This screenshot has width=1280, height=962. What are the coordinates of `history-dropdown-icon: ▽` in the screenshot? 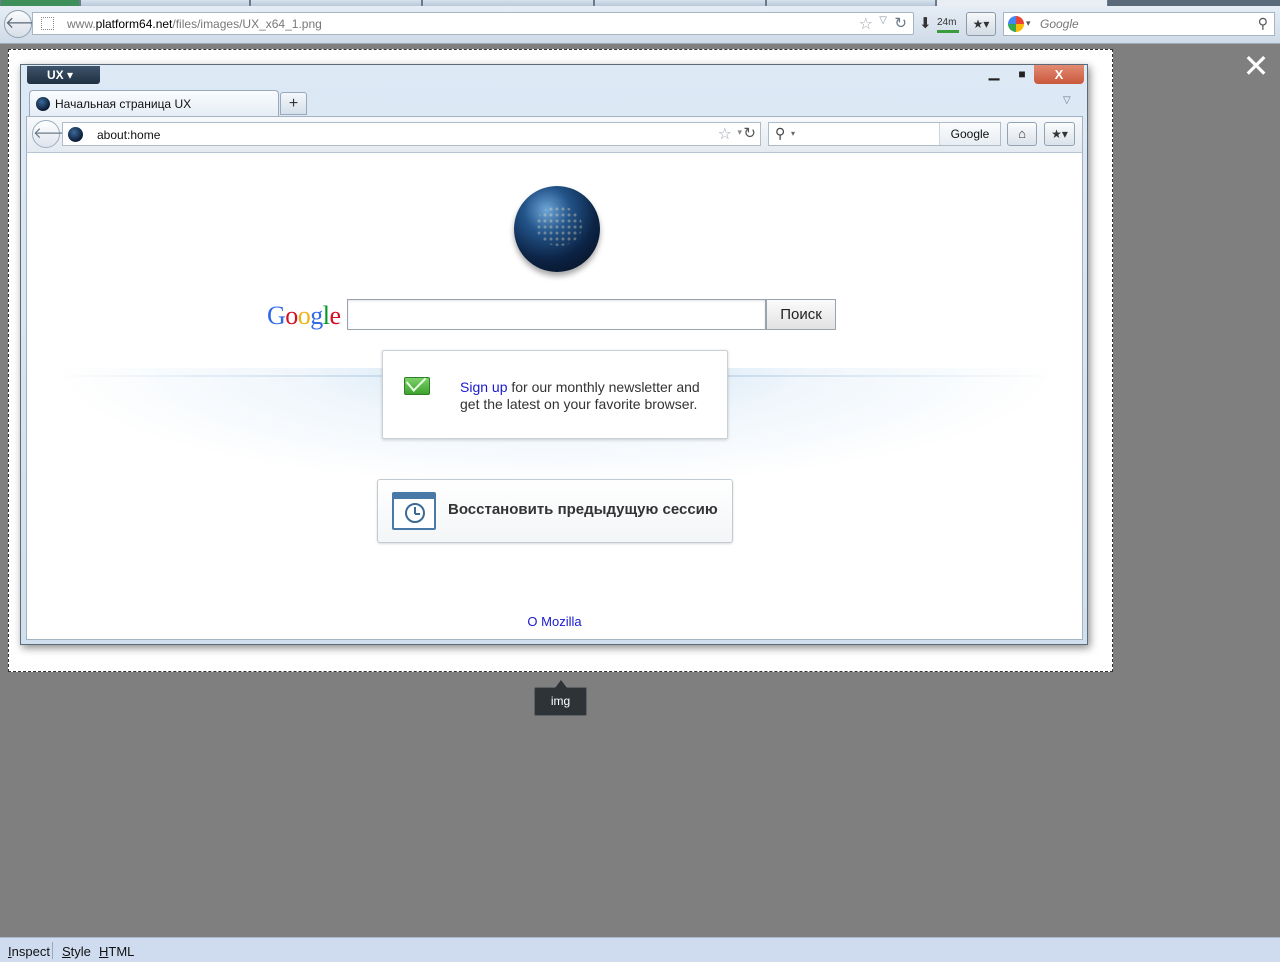 It's located at (883, 20).